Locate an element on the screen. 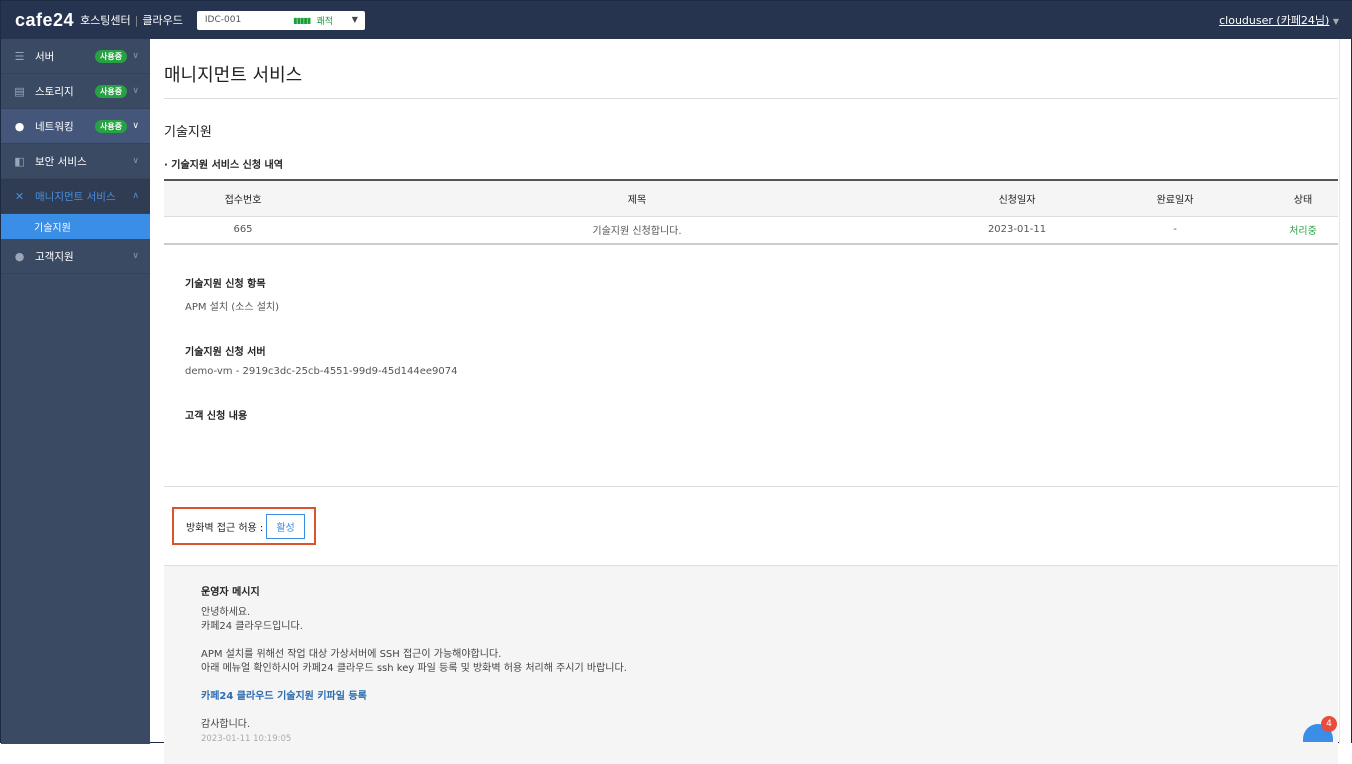 This screenshot has width=1352, height=764. cell-request-date: 2023-01-11 is located at coordinates (1017, 230).